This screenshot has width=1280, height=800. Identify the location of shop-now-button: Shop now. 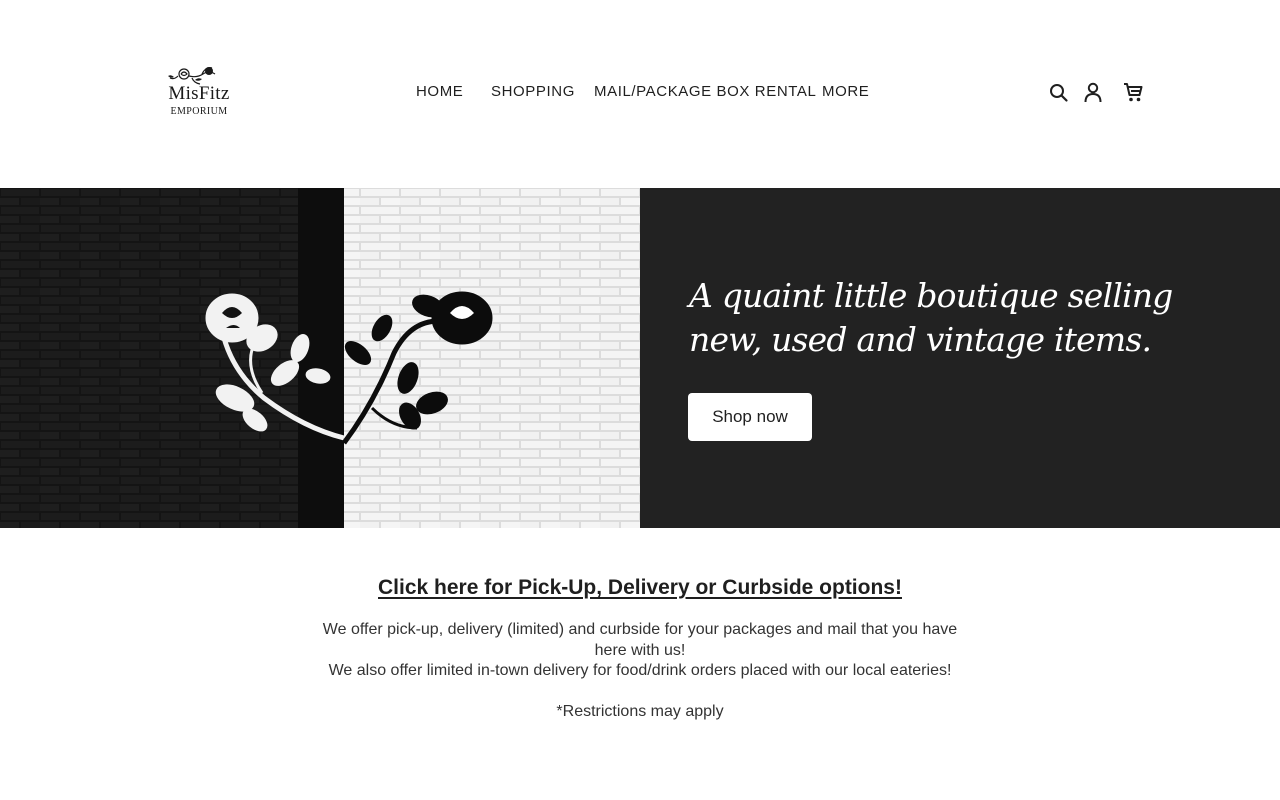
(750, 417).